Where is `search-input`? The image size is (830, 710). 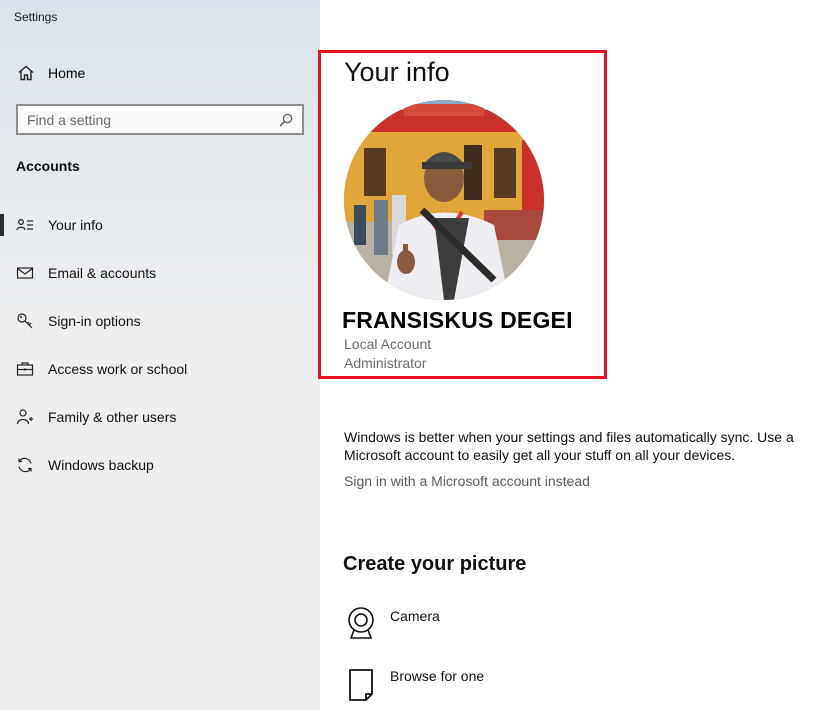 search-input is located at coordinates (148, 119).